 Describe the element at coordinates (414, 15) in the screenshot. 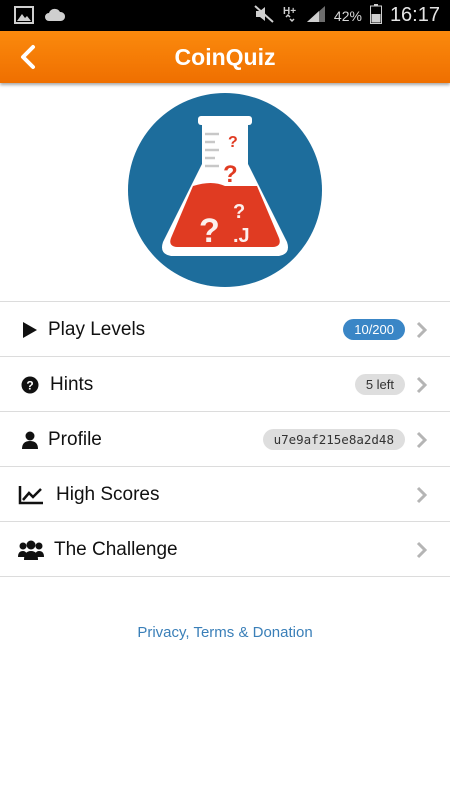

I see `clock: 16:17` at that location.